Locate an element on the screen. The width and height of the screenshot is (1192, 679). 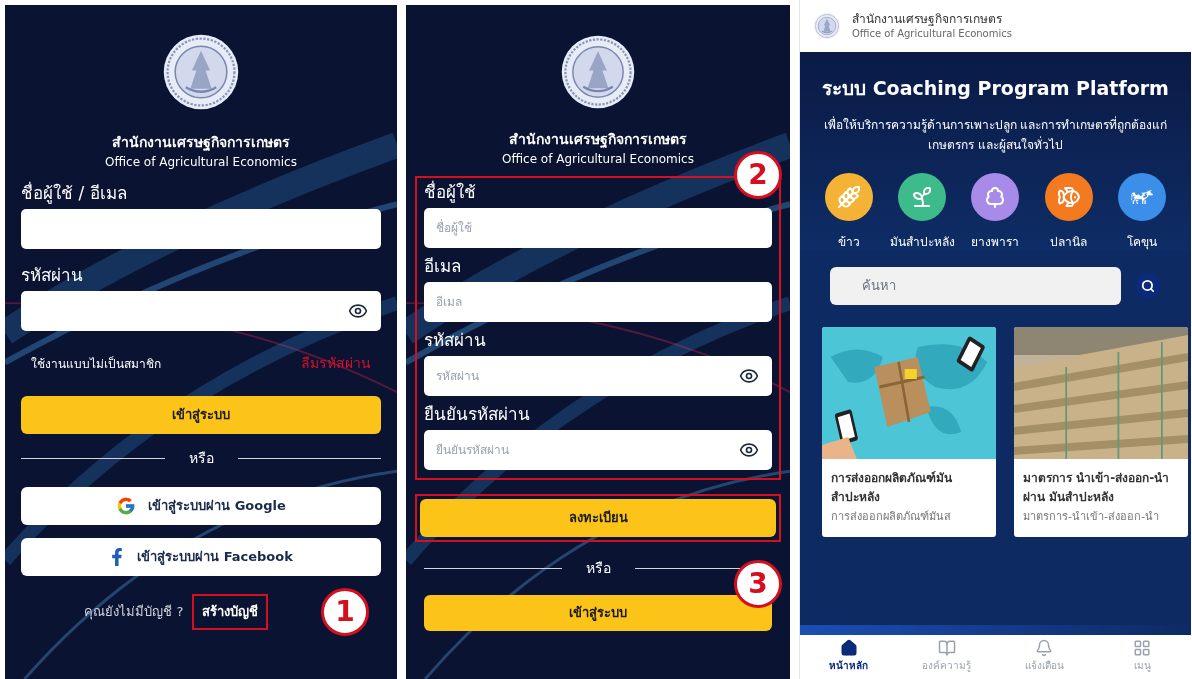
register-button: ลงทะเบียน is located at coordinates (598, 518).